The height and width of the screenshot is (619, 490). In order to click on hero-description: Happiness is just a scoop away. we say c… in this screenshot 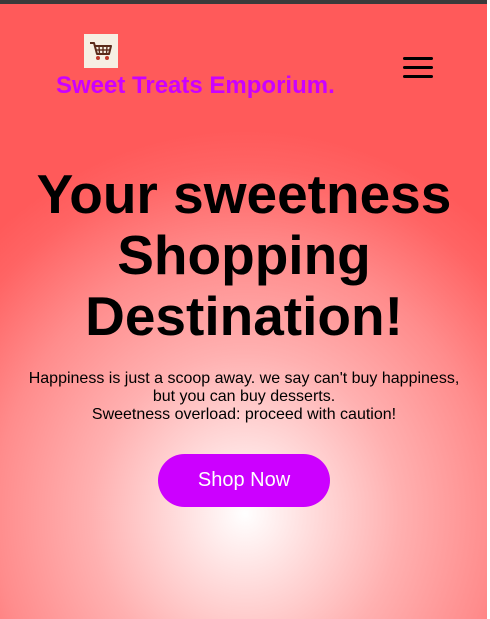, I will do `click(244, 397)`.